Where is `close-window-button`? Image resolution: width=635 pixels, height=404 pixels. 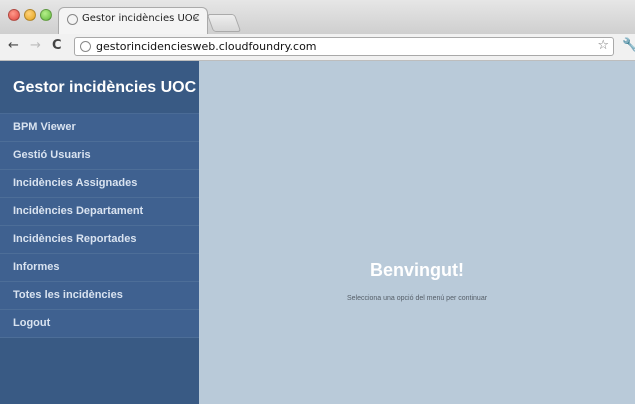 close-window-button is located at coordinates (14, 15).